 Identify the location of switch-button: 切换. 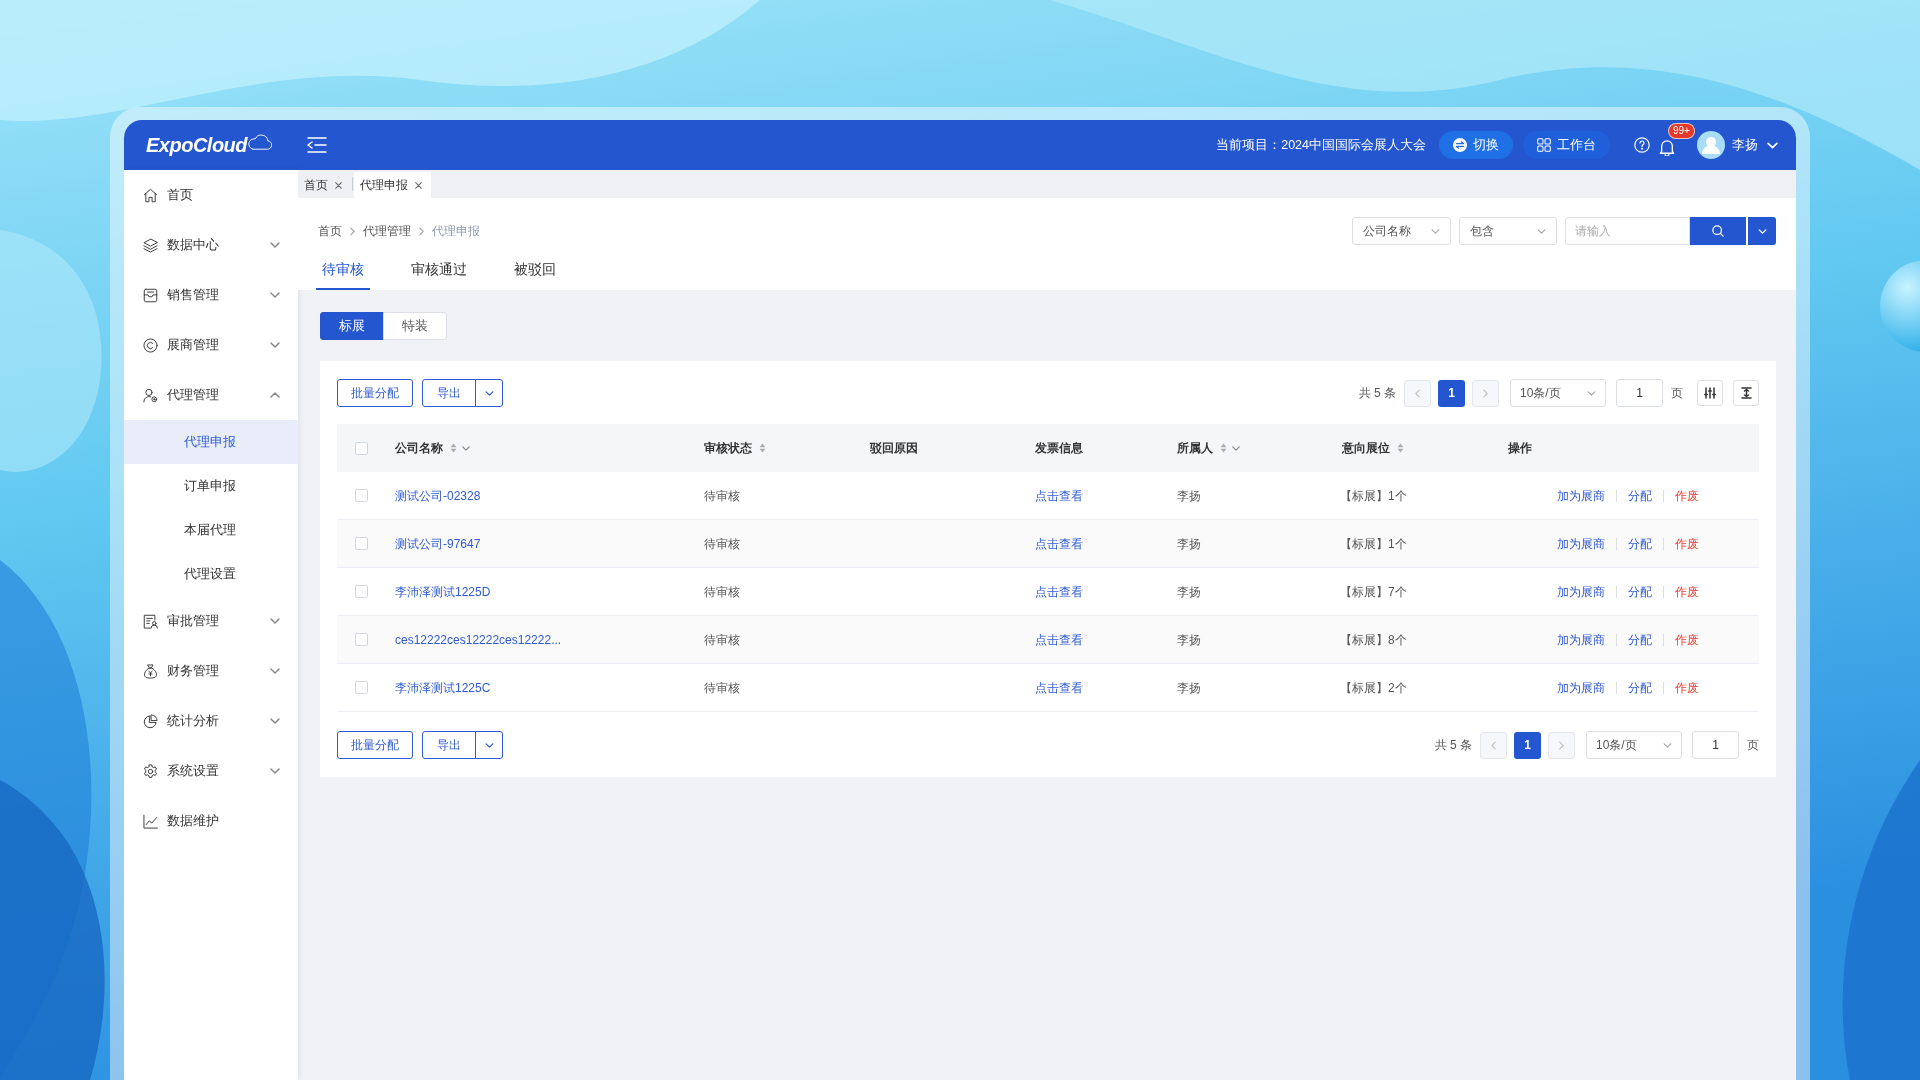
(1476, 145).